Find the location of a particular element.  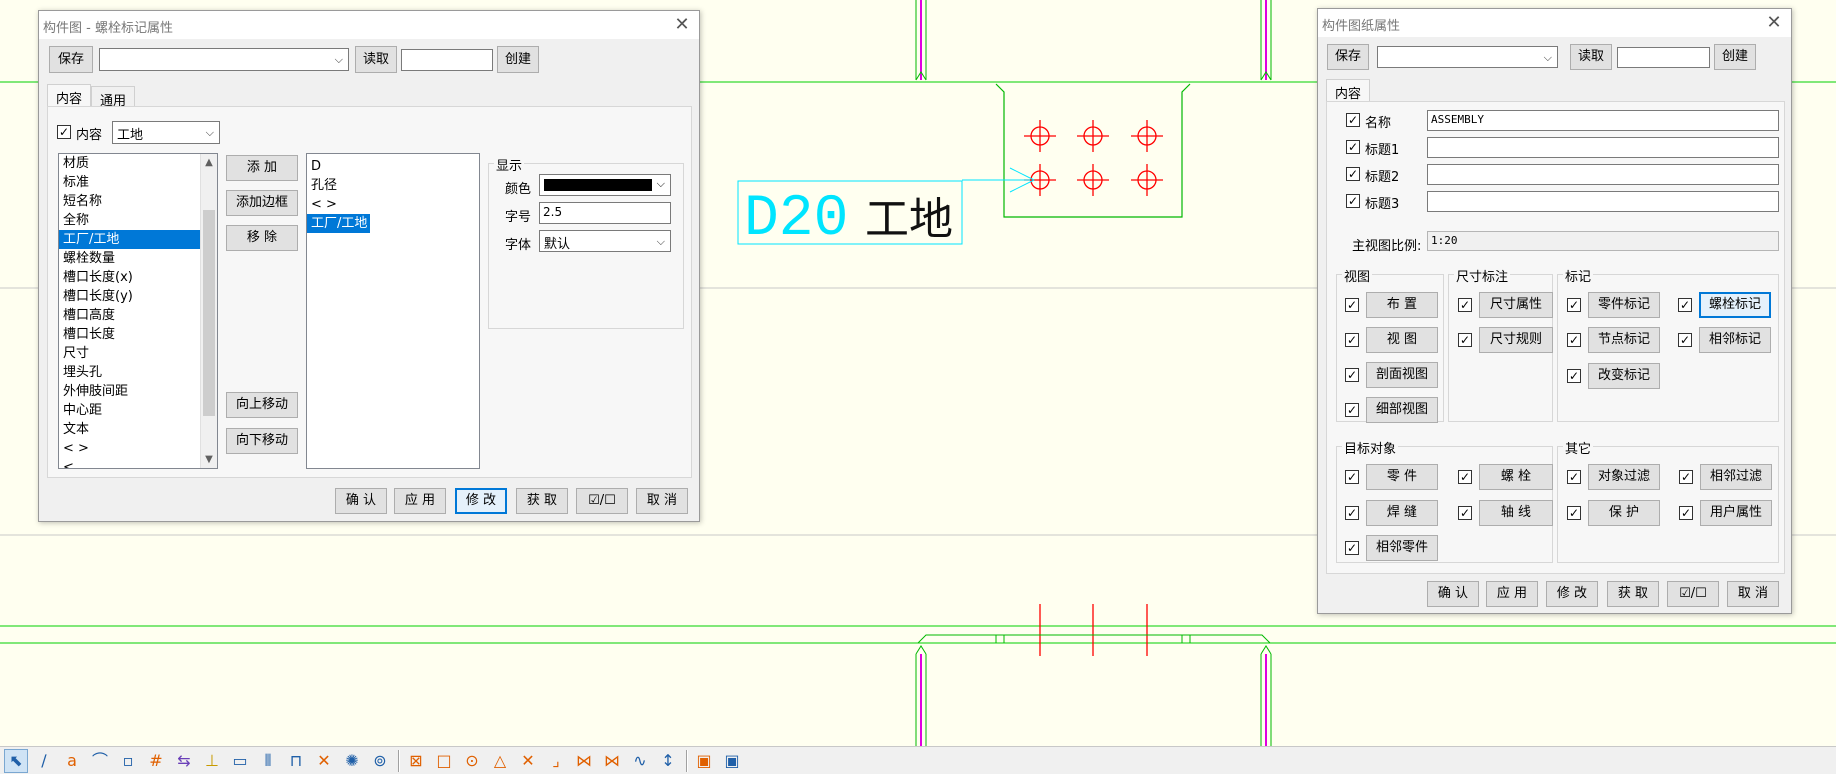

rectangle-icon: ▫ is located at coordinates (128, 761).